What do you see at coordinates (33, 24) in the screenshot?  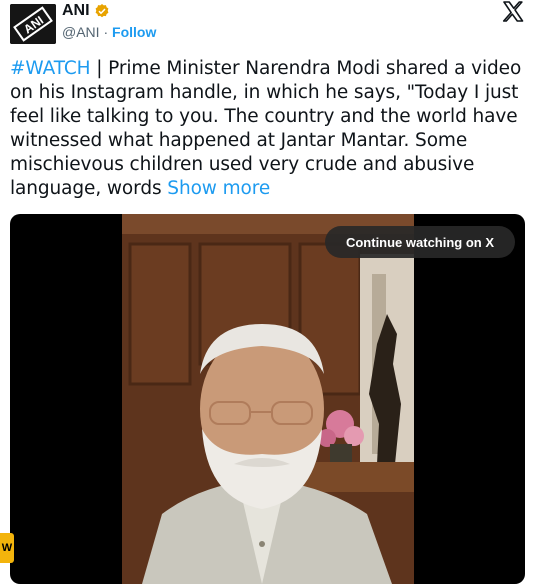 I see `author-avatar: ANI` at bounding box center [33, 24].